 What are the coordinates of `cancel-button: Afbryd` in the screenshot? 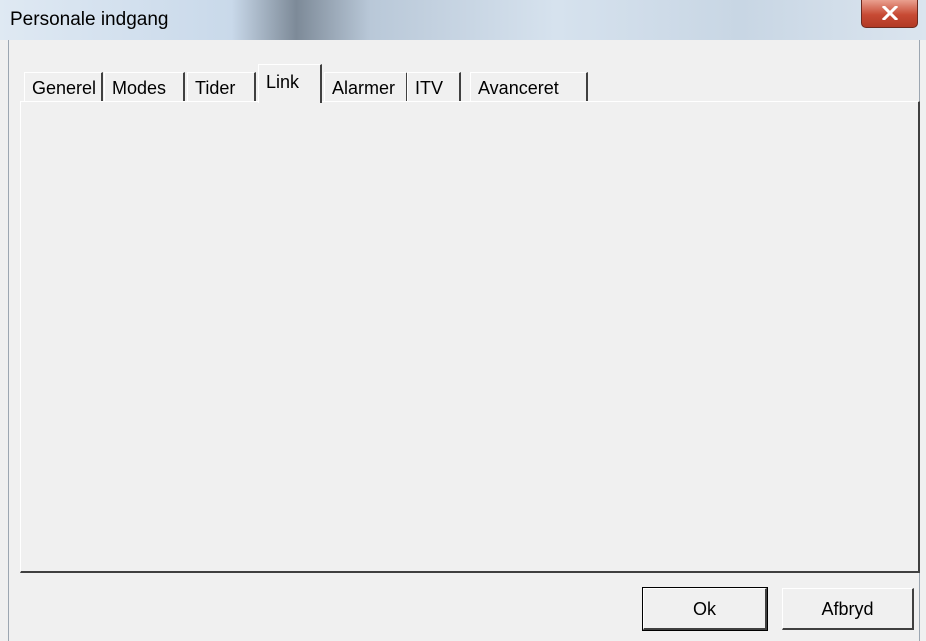 It's located at (848, 609).